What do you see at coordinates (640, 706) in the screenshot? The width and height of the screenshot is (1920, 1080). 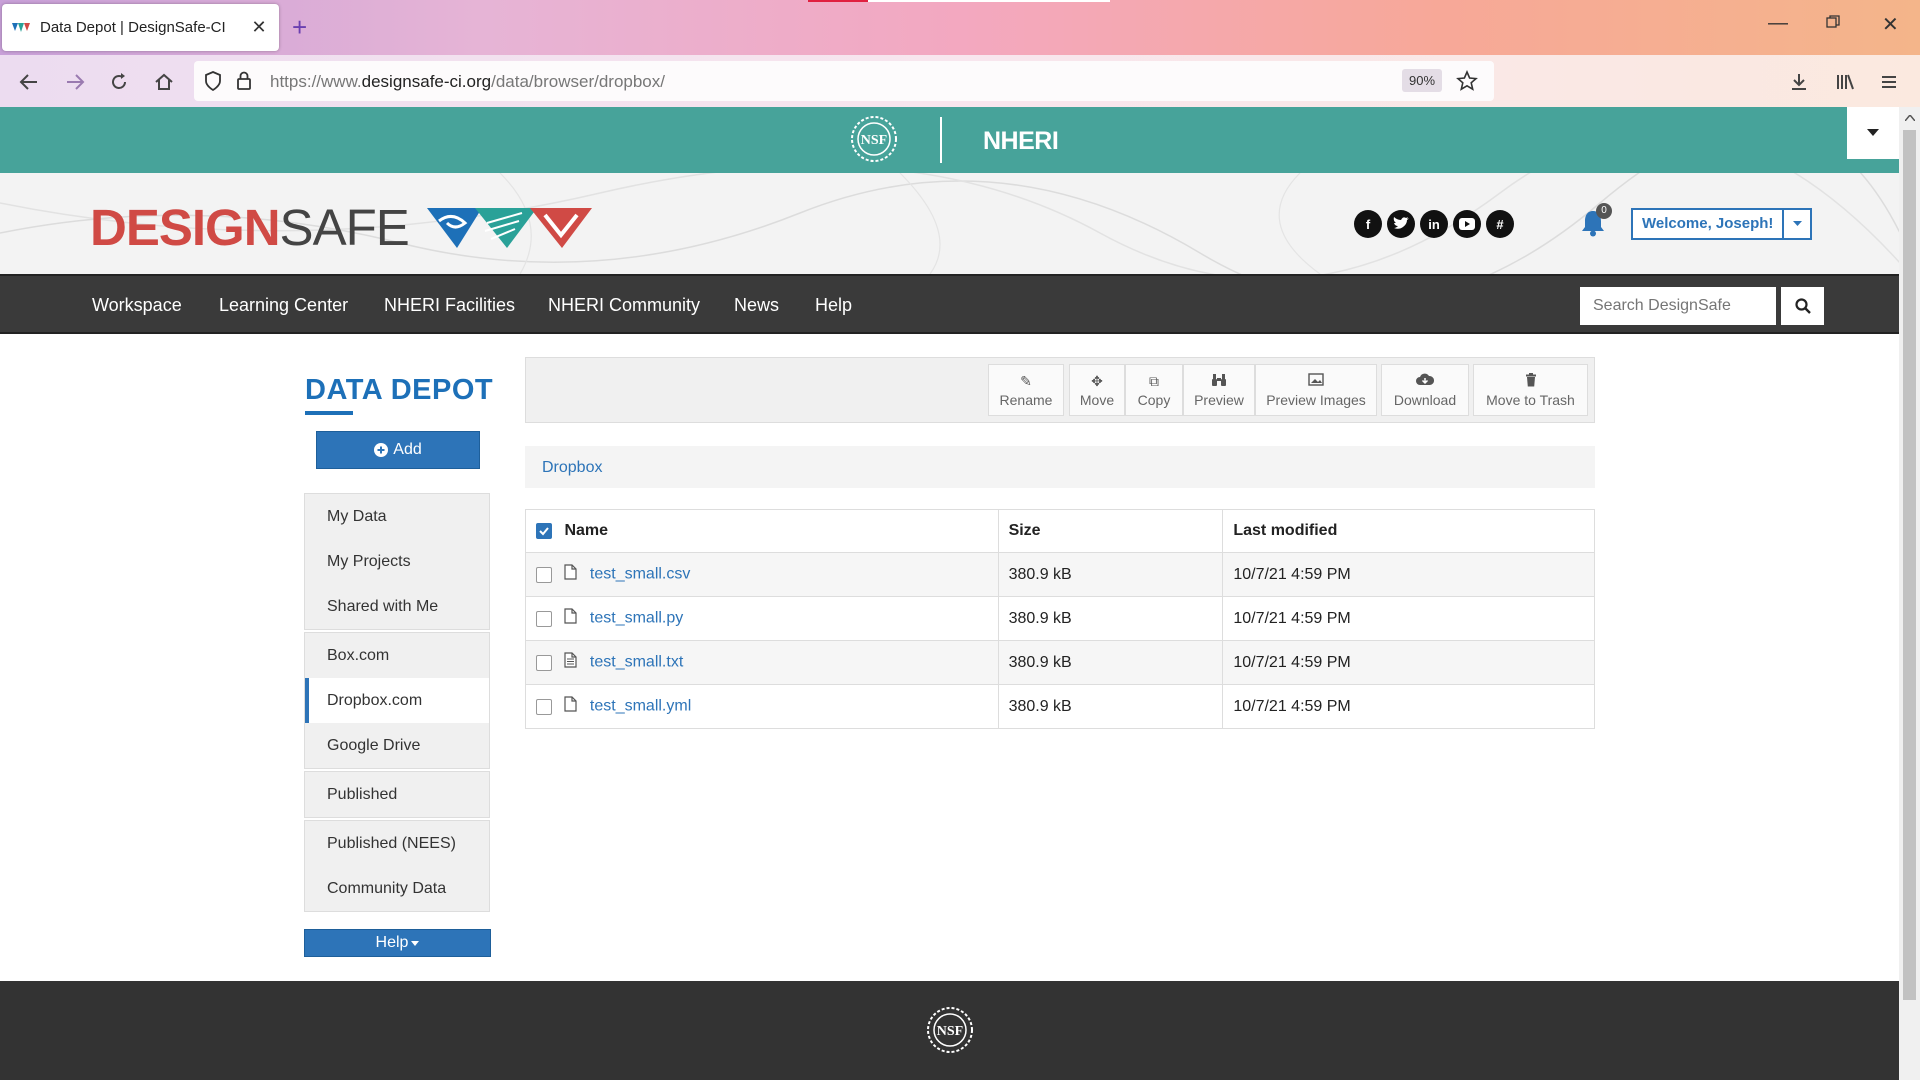 I see `file-name-link: test_small.yml` at bounding box center [640, 706].